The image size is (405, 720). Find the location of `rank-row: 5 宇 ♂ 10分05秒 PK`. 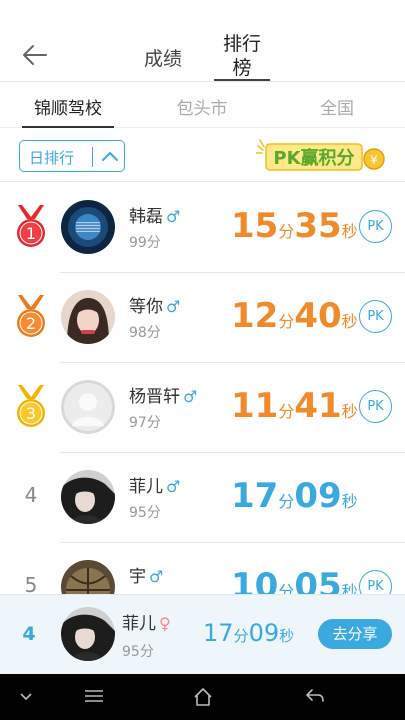

rank-row: 5 宇 ♂ 10分05秒 PK is located at coordinates (202, 568).